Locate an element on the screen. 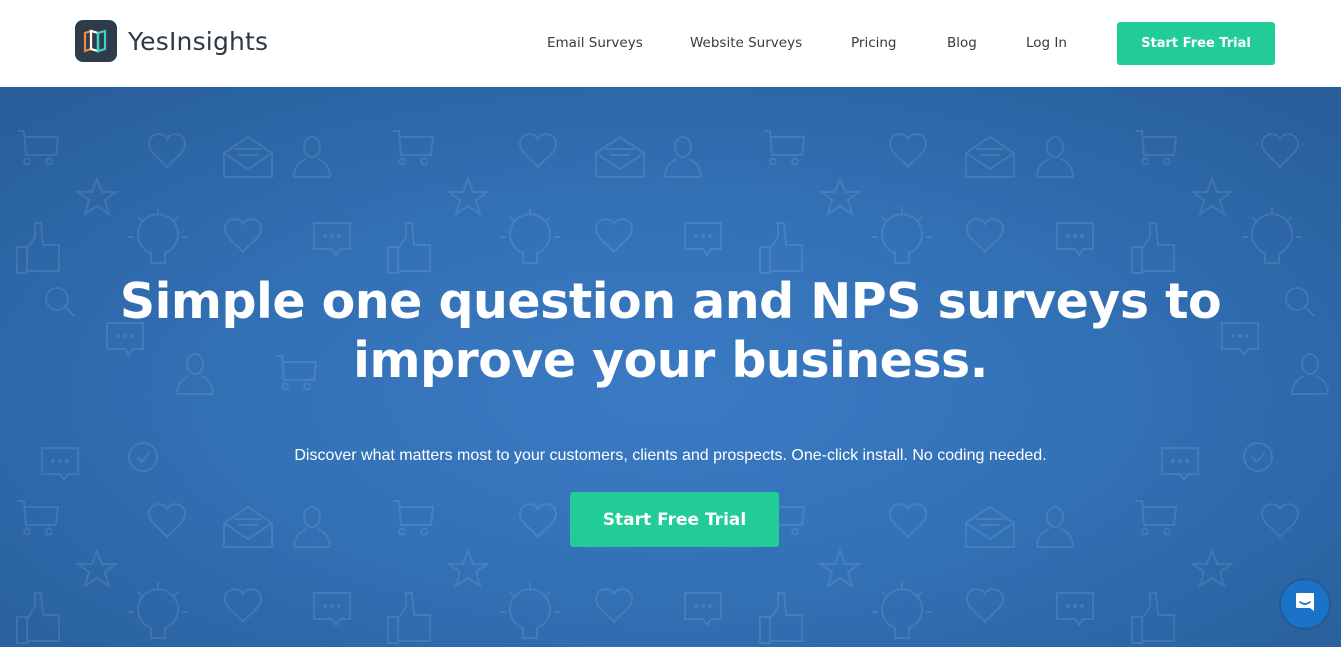  hero-headline-line-1: Simple one question and NPS surveys to is located at coordinates (670, 301).